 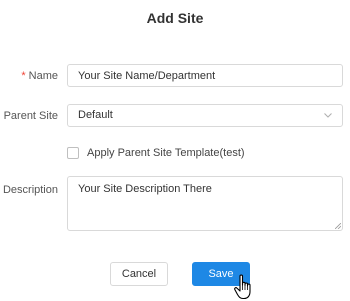 I want to click on dialog-title: Add Site, so click(x=175, y=18).